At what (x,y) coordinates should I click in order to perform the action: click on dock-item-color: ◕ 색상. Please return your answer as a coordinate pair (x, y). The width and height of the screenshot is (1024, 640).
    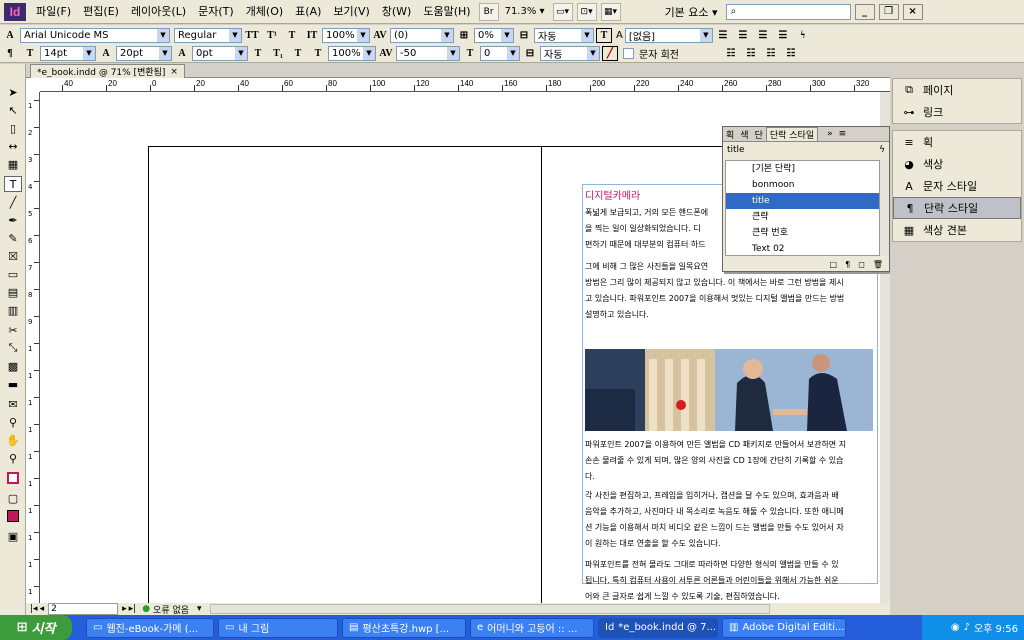
    Looking at the image, I should click on (957, 164).